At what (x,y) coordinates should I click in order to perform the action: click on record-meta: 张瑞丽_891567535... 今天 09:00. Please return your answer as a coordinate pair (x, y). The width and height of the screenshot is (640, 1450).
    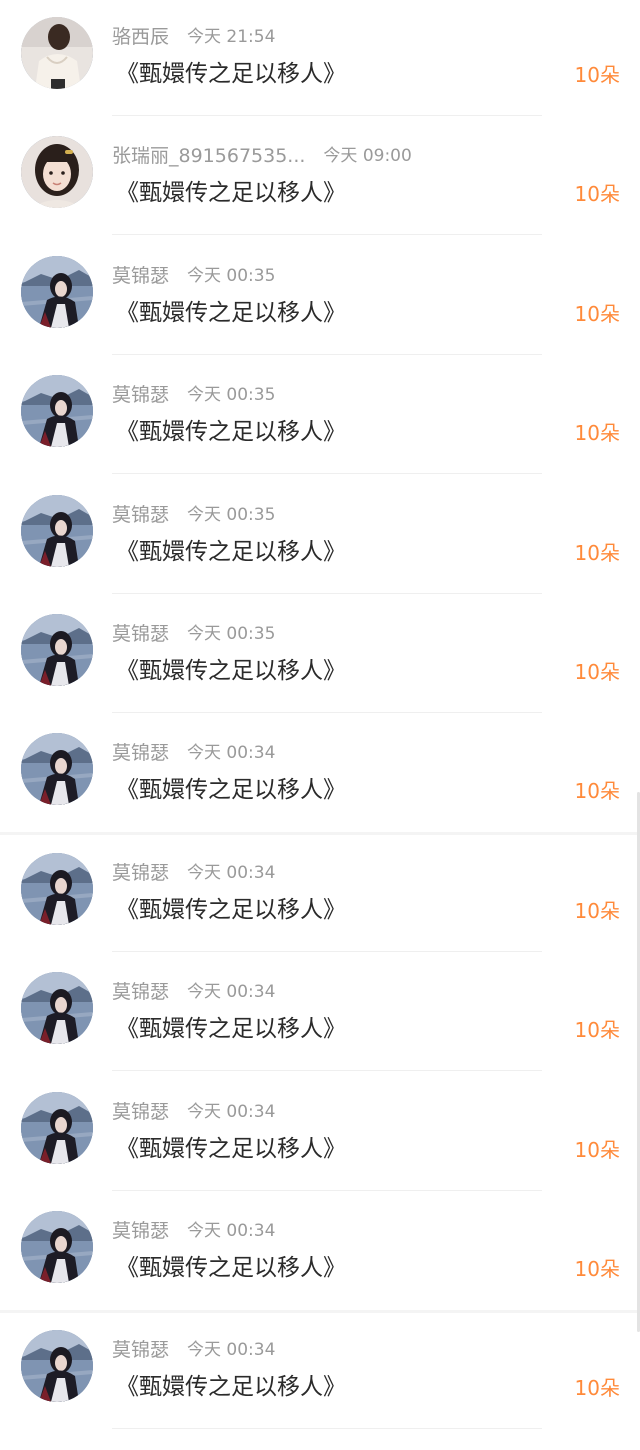
    Looking at the image, I should click on (262, 156).